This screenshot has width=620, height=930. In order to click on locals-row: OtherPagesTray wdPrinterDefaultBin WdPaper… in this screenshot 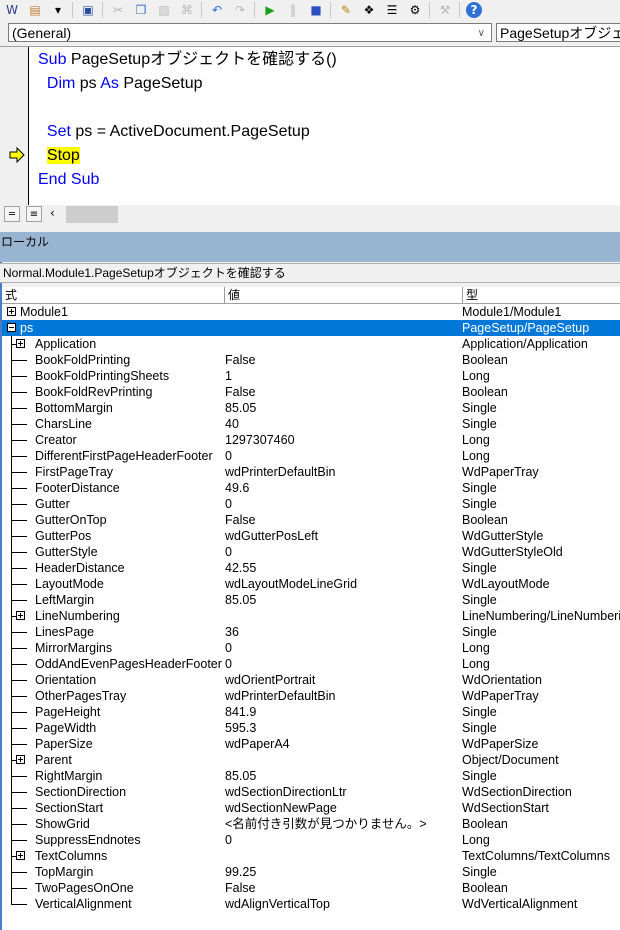, I will do `click(311, 696)`.